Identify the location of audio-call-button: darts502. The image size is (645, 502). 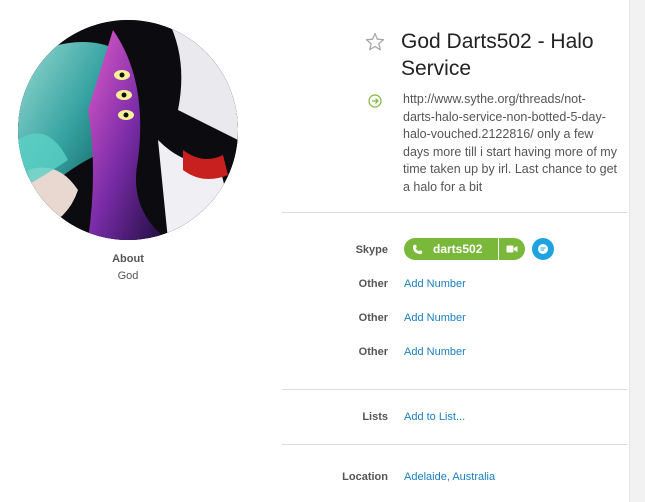
(451, 249).